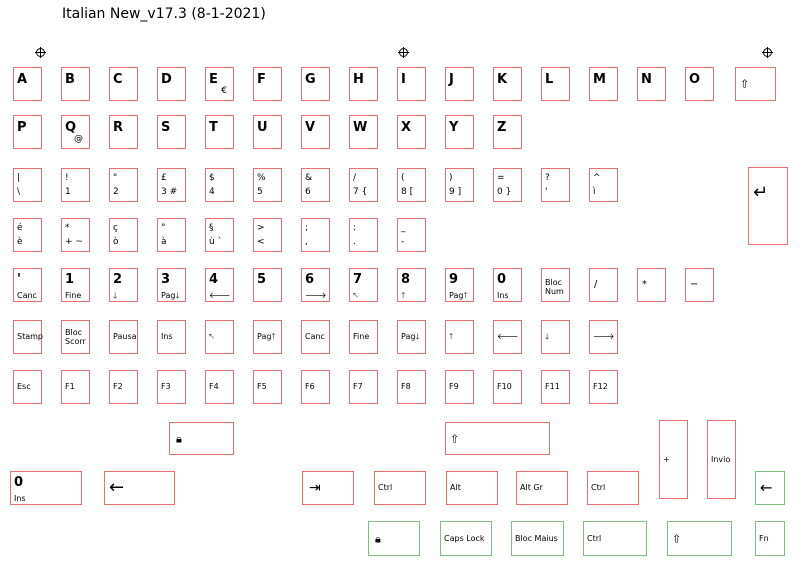  Describe the element at coordinates (507, 132) in the screenshot. I see `key-letter: Z` at that location.